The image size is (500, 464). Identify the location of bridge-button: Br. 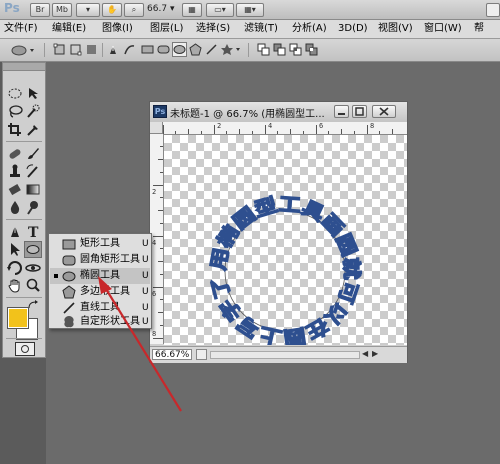
(40, 10).